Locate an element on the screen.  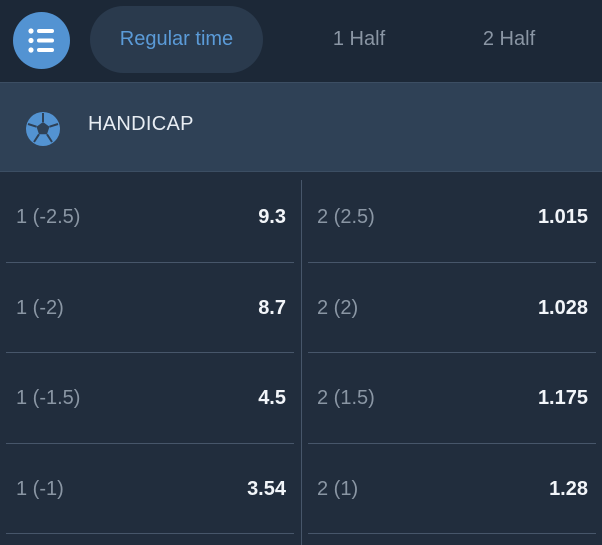
list-icon is located at coordinates (41, 40).